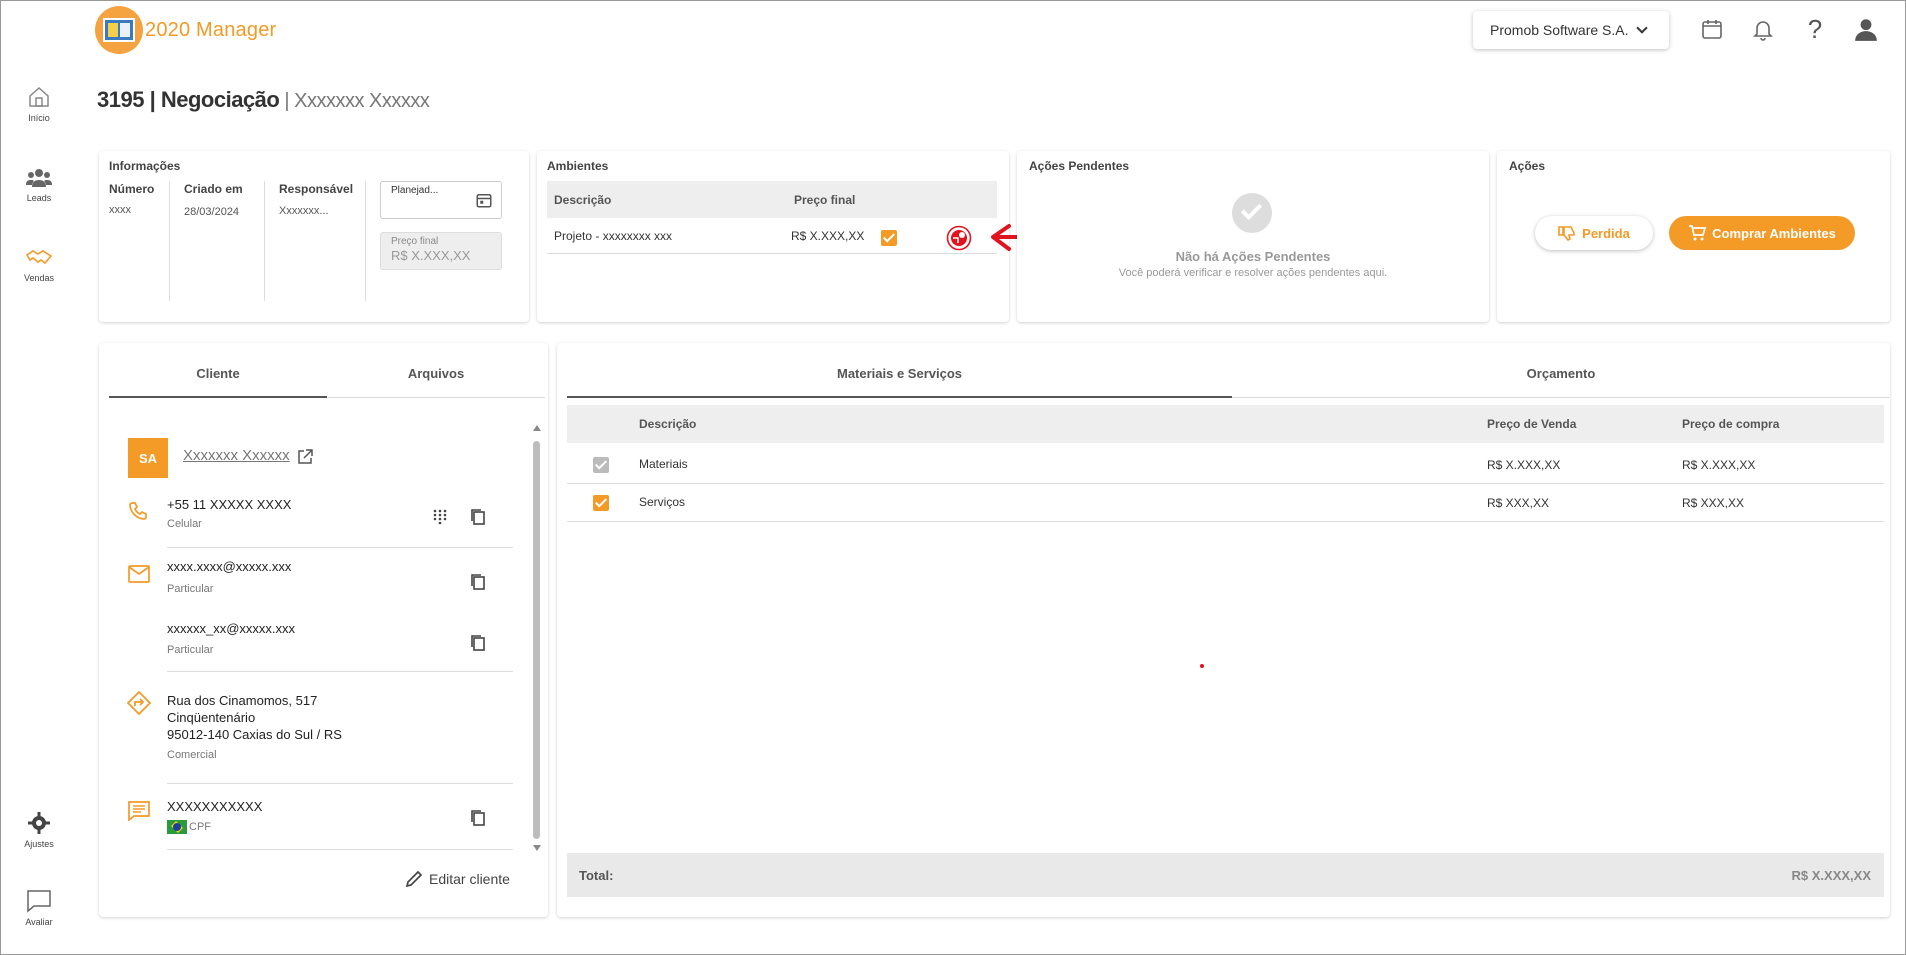 This screenshot has height=955, width=1906. What do you see at coordinates (1253, 256) in the screenshot?
I see `pendentes-empty-title: Não há Ações Pendentes` at bounding box center [1253, 256].